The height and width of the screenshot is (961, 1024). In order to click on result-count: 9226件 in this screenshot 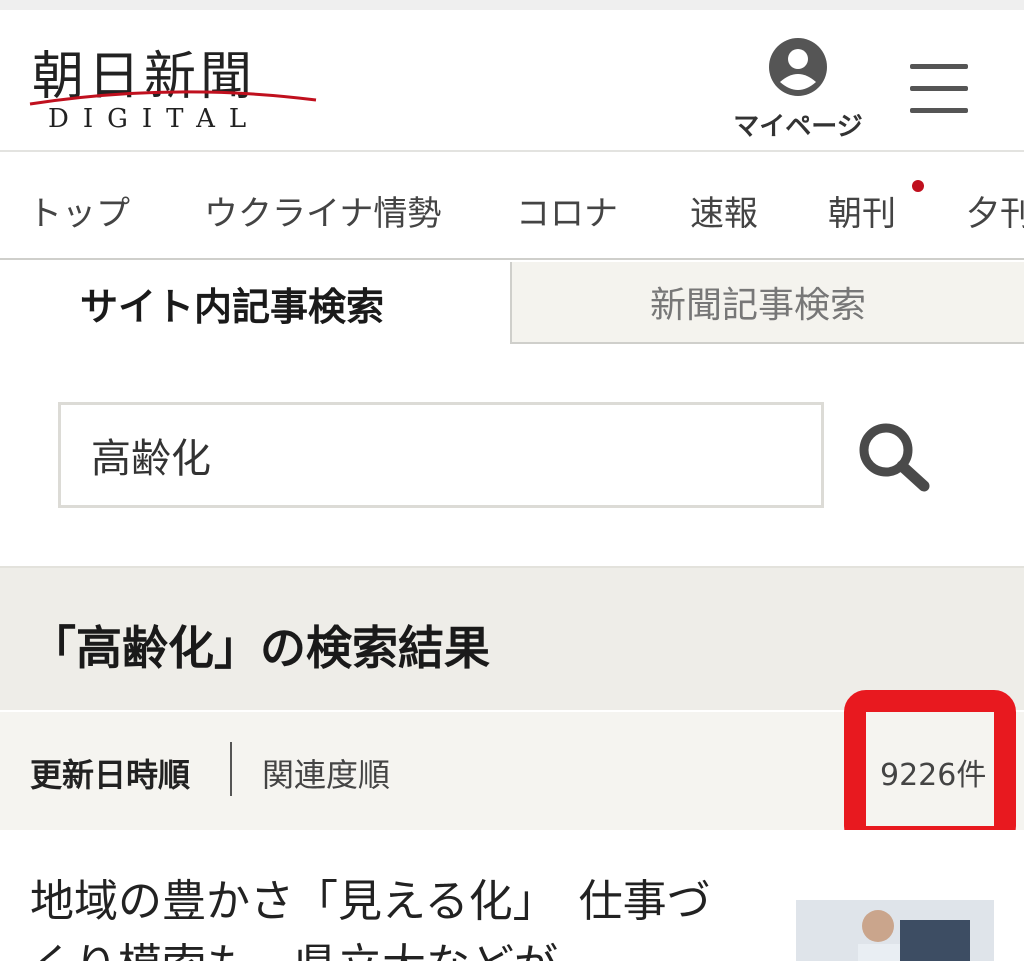, I will do `click(933, 775)`.